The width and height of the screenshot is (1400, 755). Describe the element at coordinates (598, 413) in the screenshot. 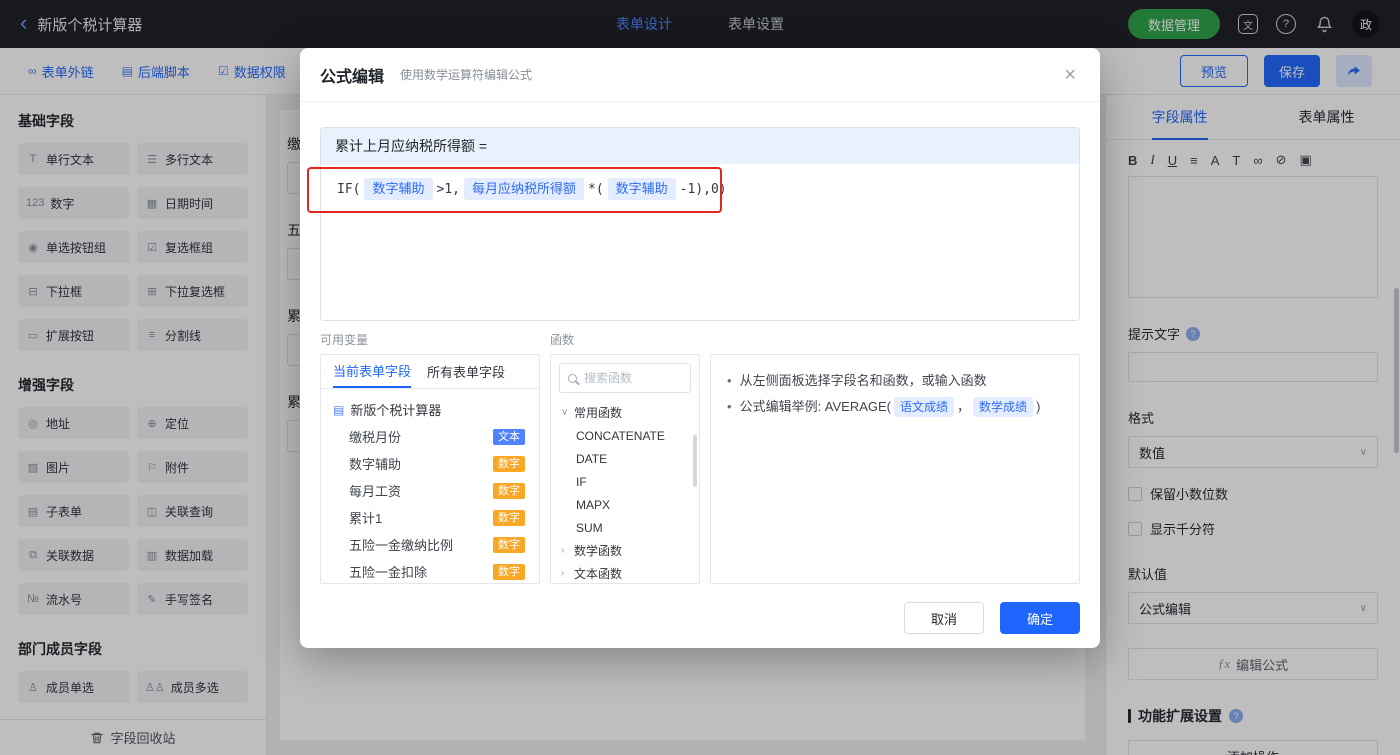

I see `function-group-label: 常用函数` at that location.